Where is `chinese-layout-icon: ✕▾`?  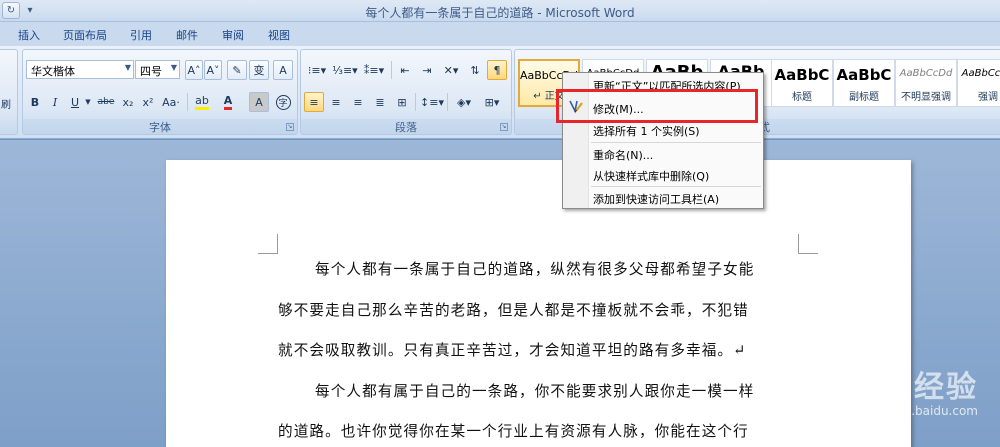 chinese-layout-icon: ✕▾ is located at coordinates (451, 70).